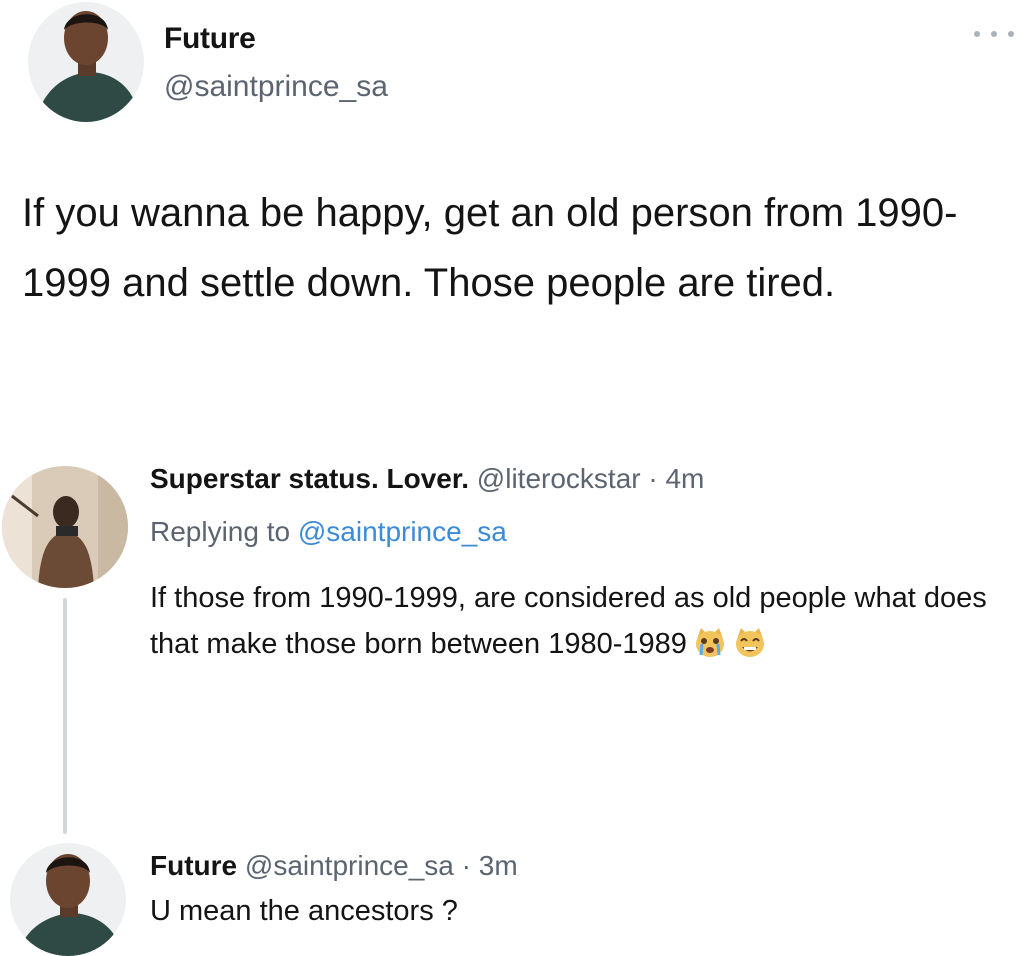  Describe the element at coordinates (710, 642) in the screenshot. I see `crying-cat-emoji` at that location.